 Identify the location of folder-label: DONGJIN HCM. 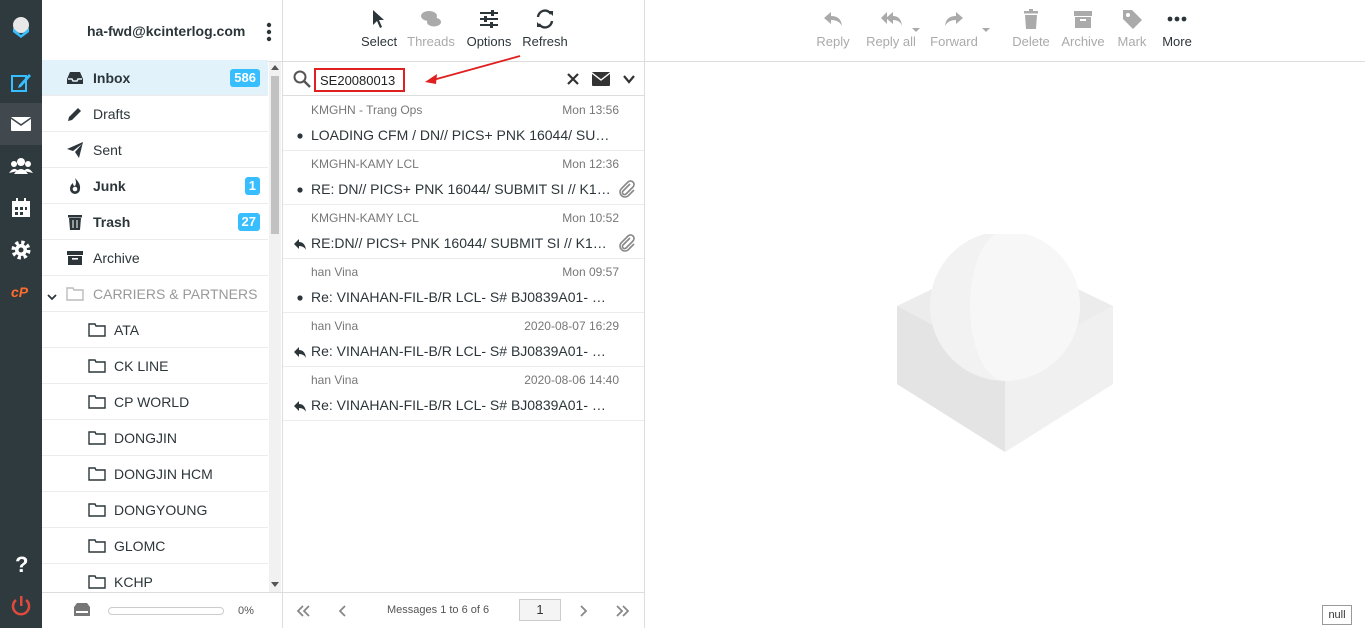
(163, 474).